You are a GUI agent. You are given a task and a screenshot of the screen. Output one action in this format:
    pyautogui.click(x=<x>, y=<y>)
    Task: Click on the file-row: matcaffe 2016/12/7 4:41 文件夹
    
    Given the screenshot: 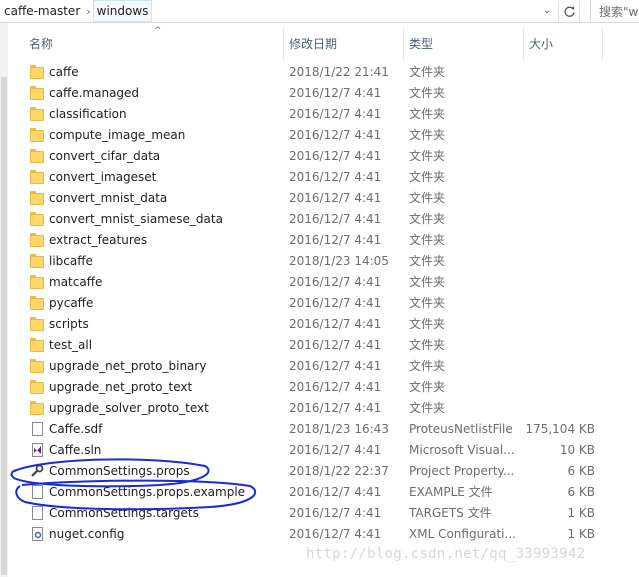 What is the action you would take?
    pyautogui.click(x=319, y=282)
    